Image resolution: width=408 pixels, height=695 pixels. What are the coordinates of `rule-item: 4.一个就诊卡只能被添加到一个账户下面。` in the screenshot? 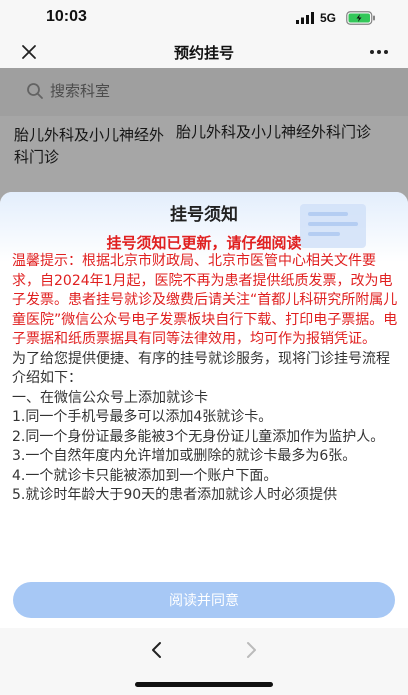 It's located at (145, 475).